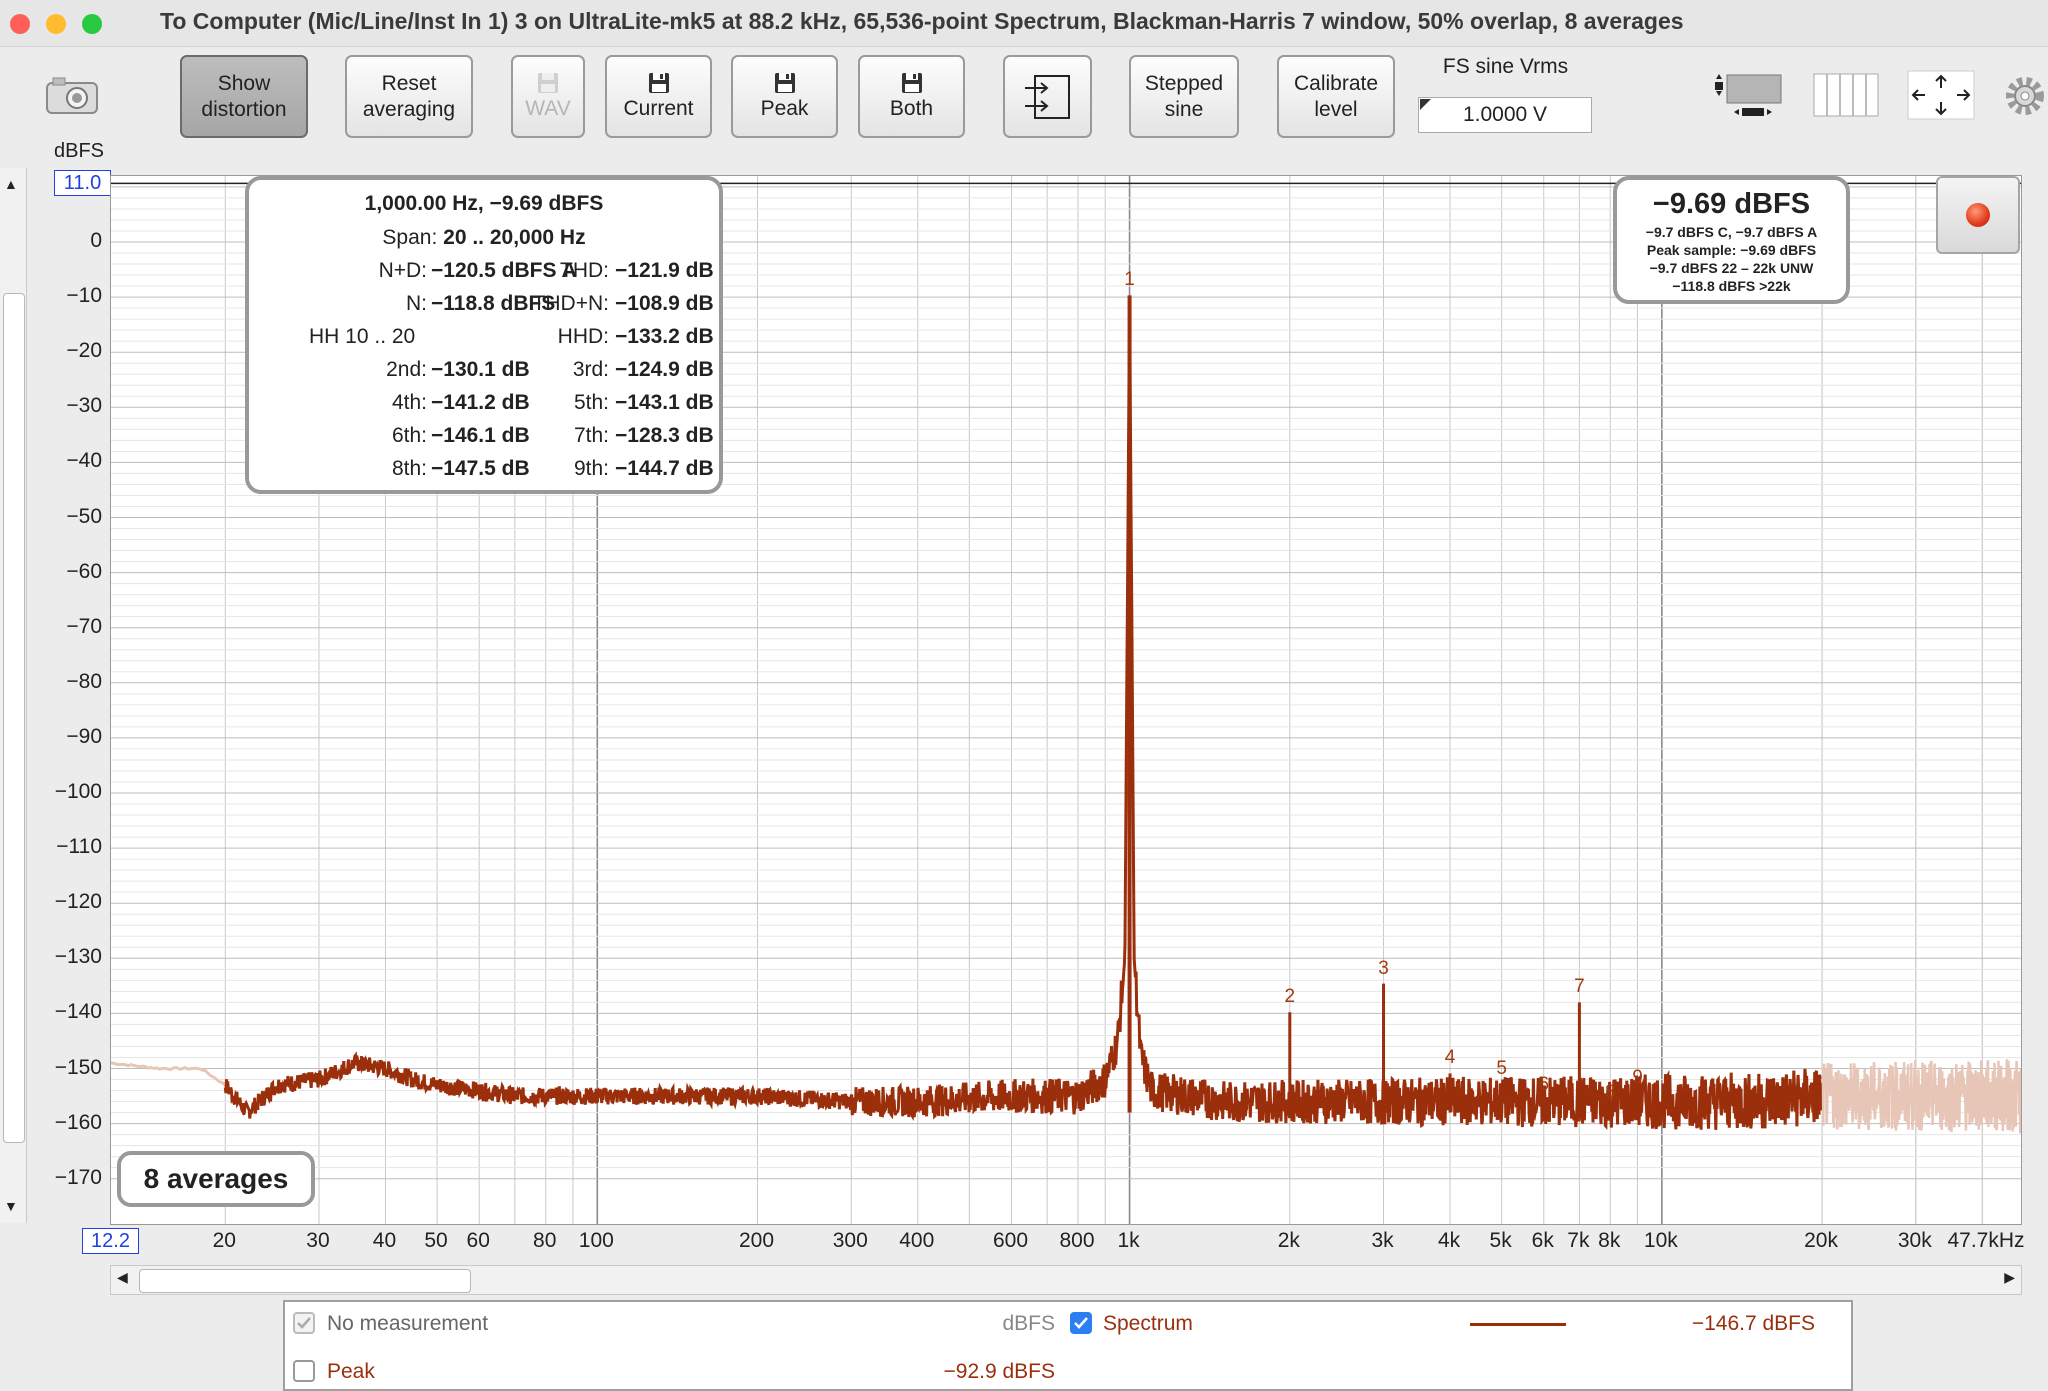 This screenshot has height=1391, width=2048. Describe the element at coordinates (1731, 250) in the screenshot. I see `level-line-2: Peak sample: −9.69 dBFS` at that location.